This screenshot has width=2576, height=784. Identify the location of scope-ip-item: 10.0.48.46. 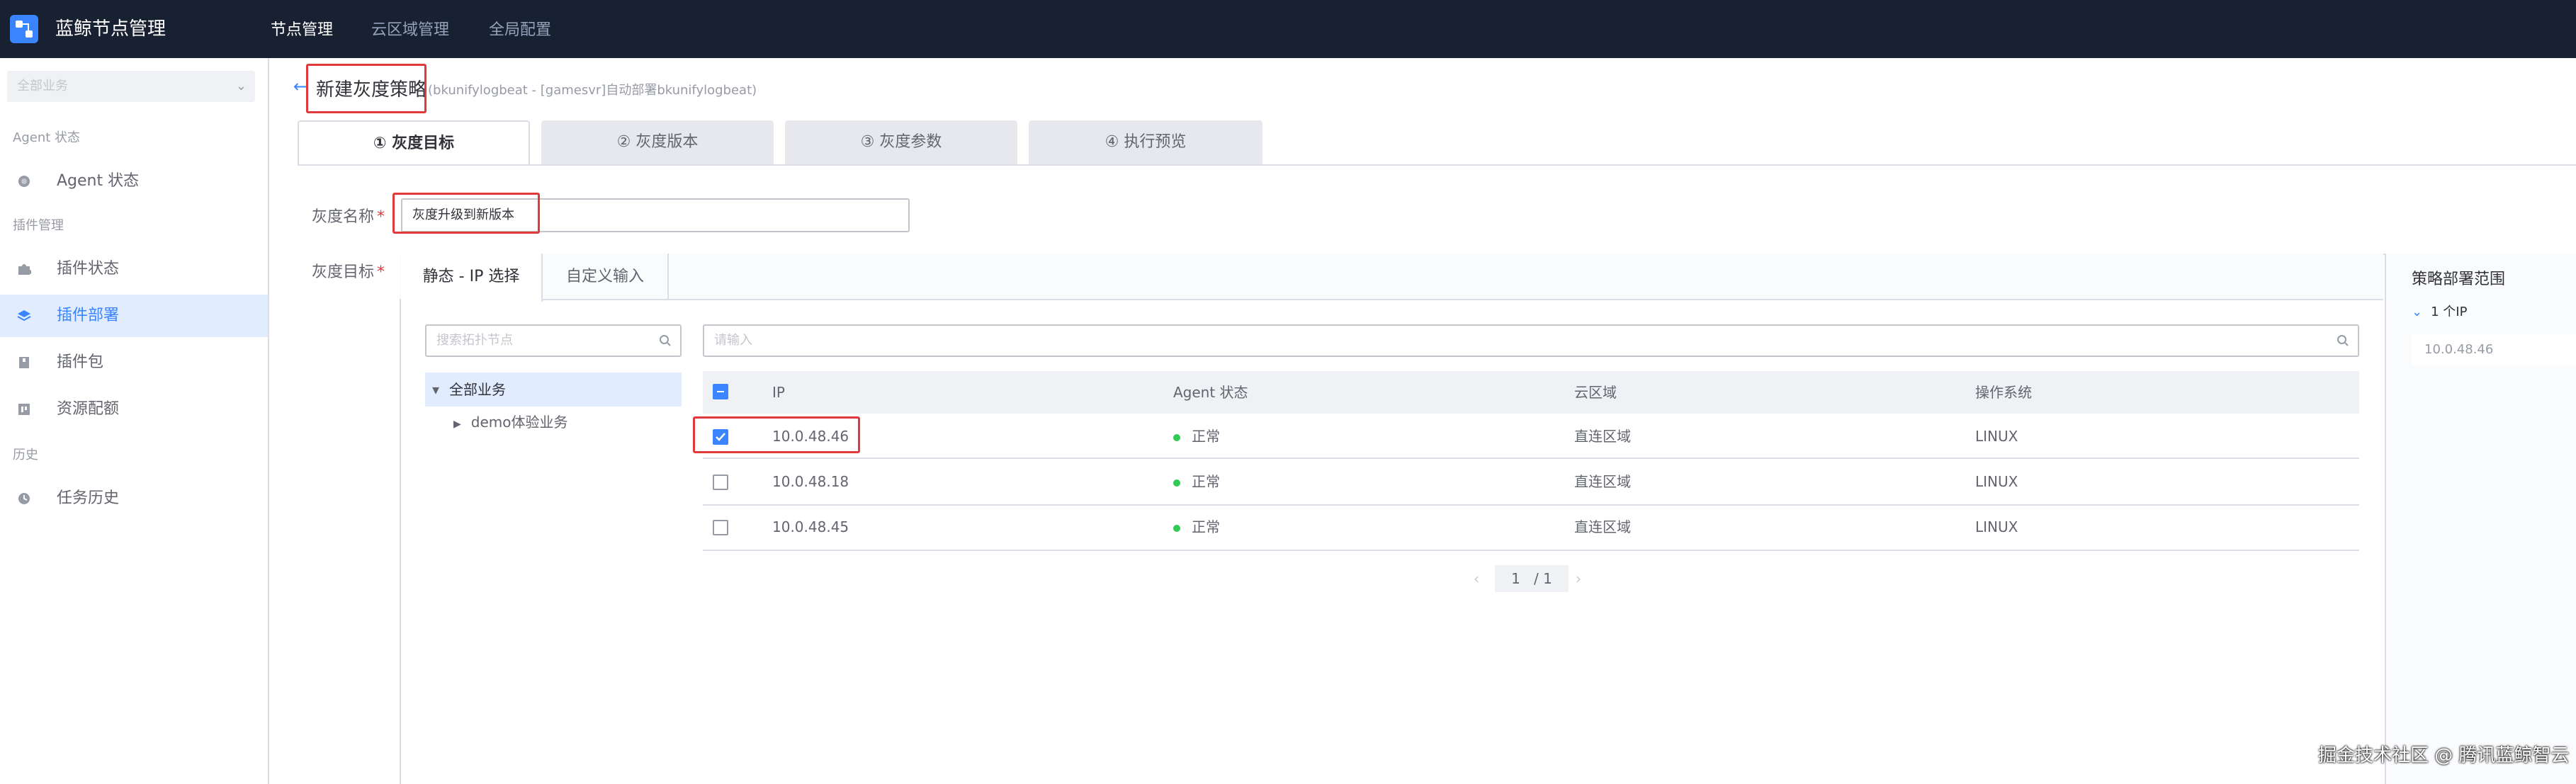
(2494, 349).